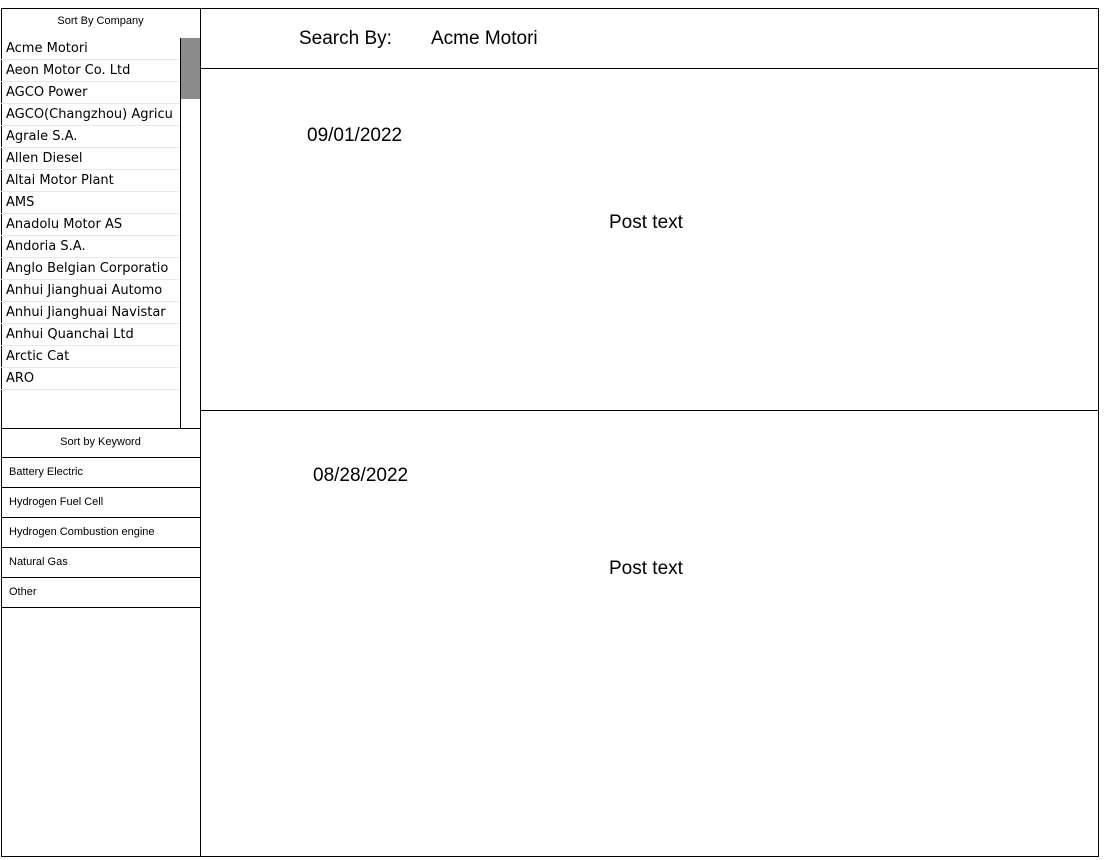 The width and height of the screenshot is (1104, 860). Describe the element at coordinates (190, 68) in the screenshot. I see `scrollbar-thumb` at that location.